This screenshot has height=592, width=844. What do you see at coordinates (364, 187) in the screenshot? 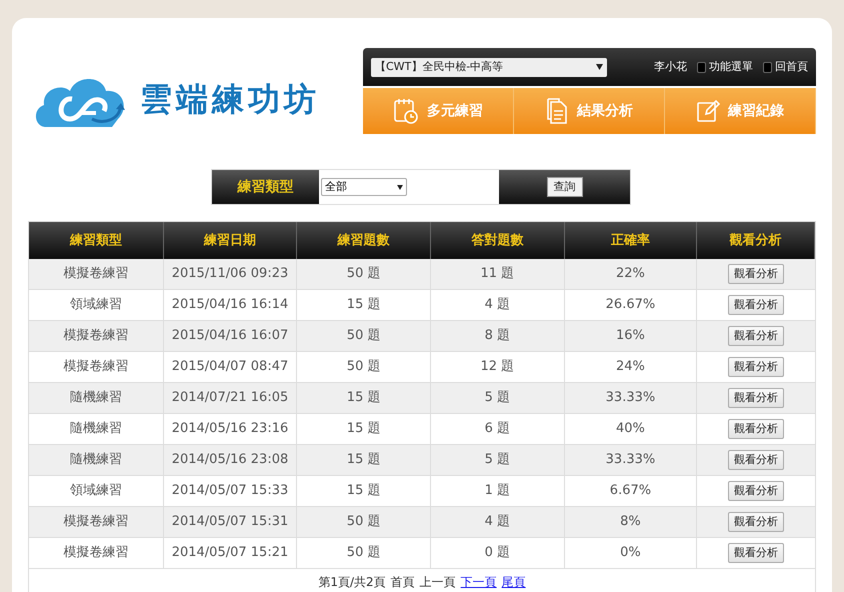
I see `type-select: 全部` at bounding box center [364, 187].